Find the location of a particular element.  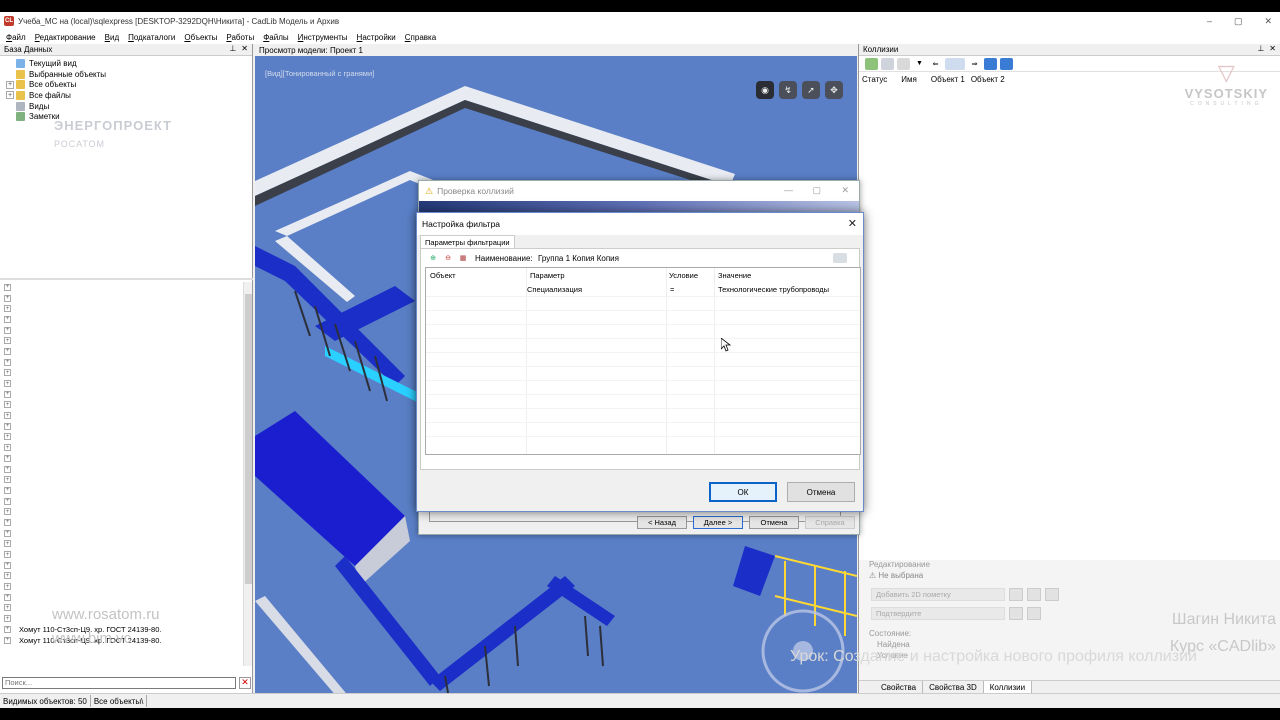

add-2d-dropdown: Добавить 2D пометку is located at coordinates (938, 594).